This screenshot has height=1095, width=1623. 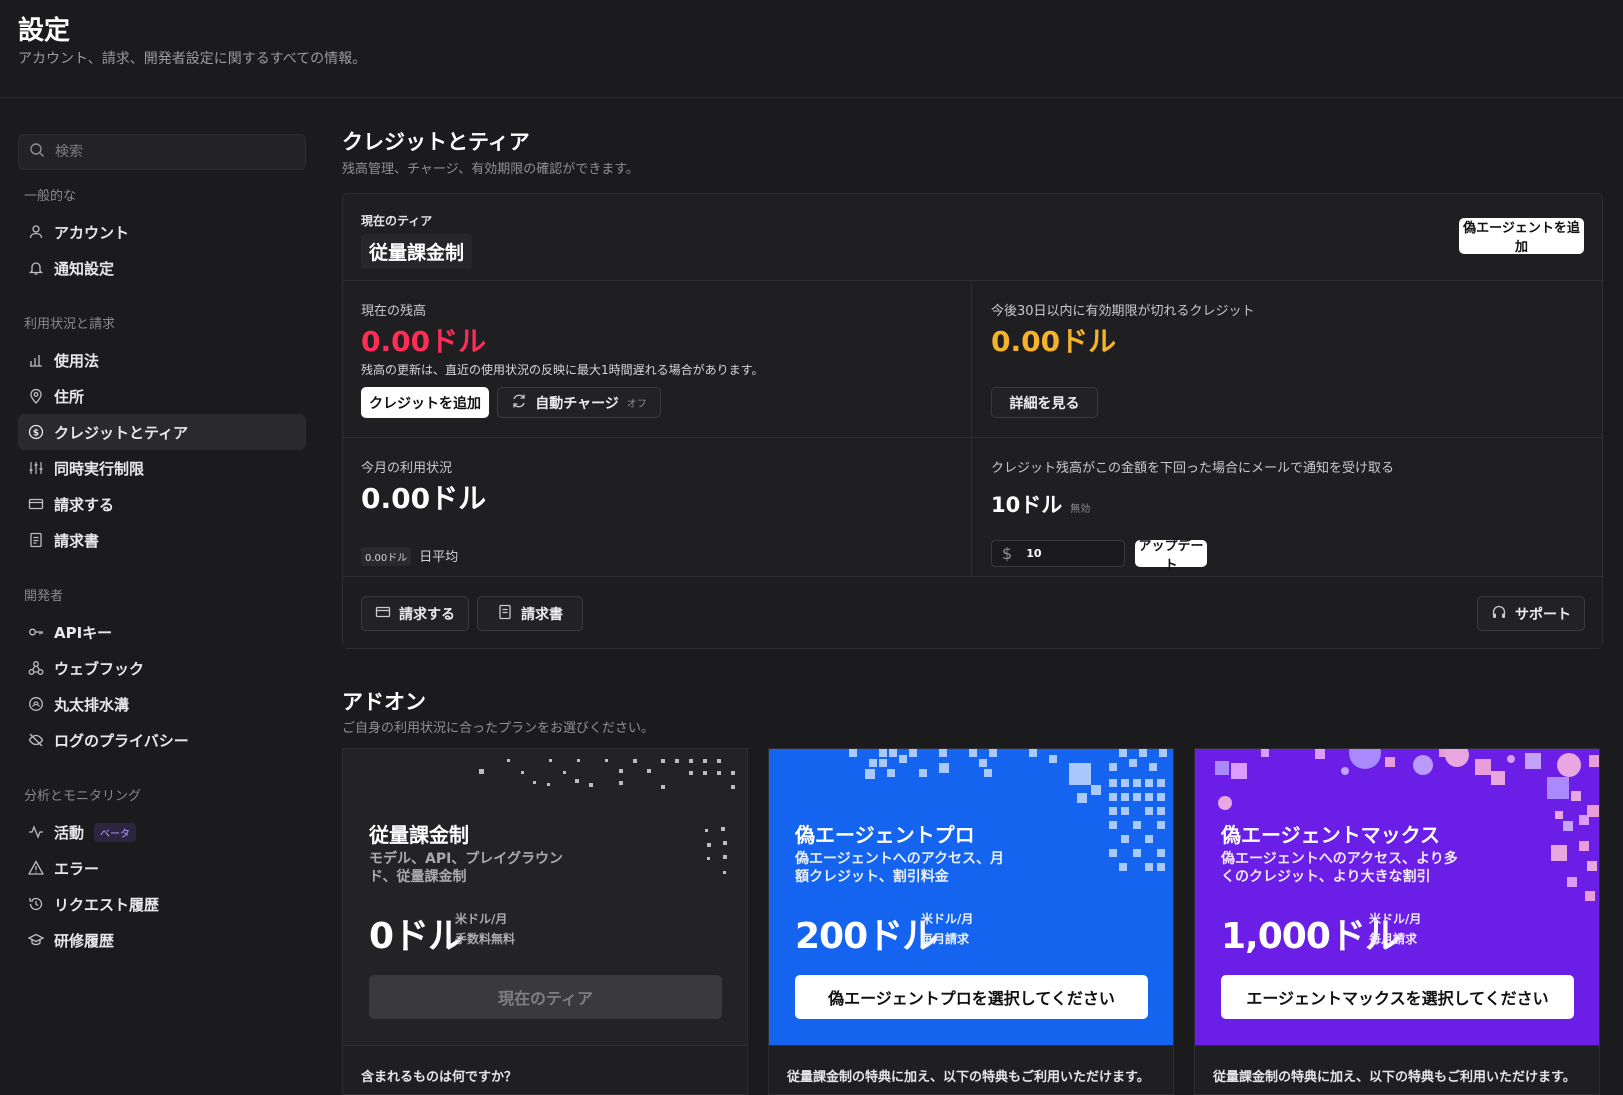 What do you see at coordinates (1054, 341) in the screenshot?
I see `expiring-value: 0.00ドル` at bounding box center [1054, 341].